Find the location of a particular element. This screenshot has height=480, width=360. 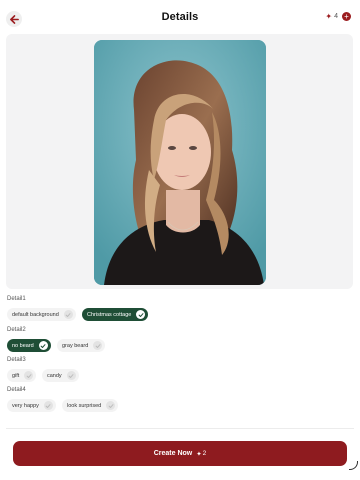

option-chip: gray beard is located at coordinates (81, 345).